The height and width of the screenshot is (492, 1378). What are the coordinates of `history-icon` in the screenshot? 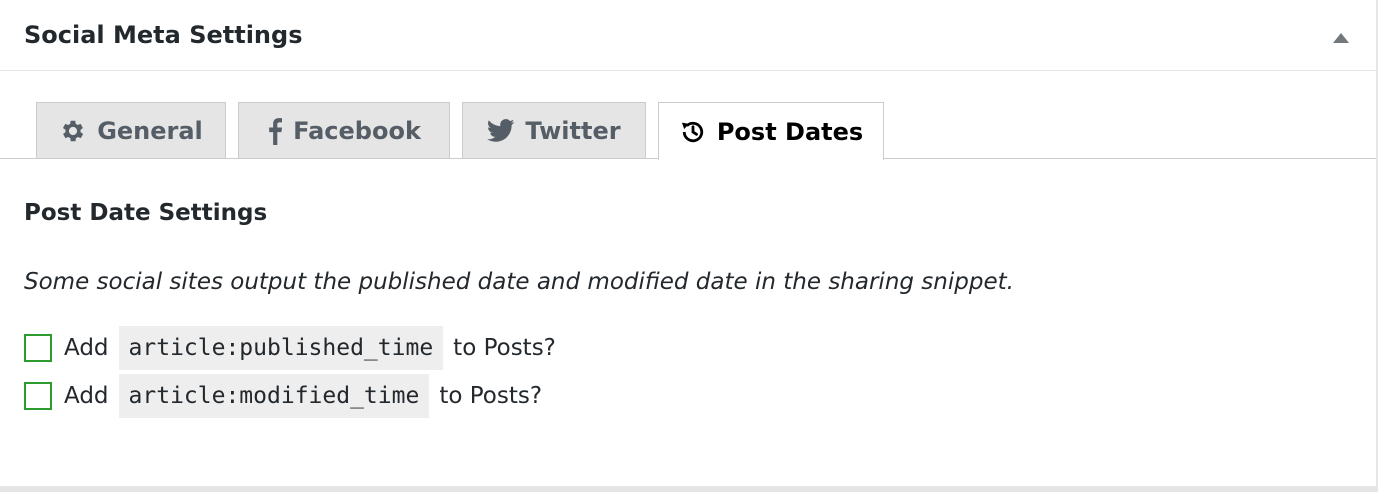 It's located at (693, 132).